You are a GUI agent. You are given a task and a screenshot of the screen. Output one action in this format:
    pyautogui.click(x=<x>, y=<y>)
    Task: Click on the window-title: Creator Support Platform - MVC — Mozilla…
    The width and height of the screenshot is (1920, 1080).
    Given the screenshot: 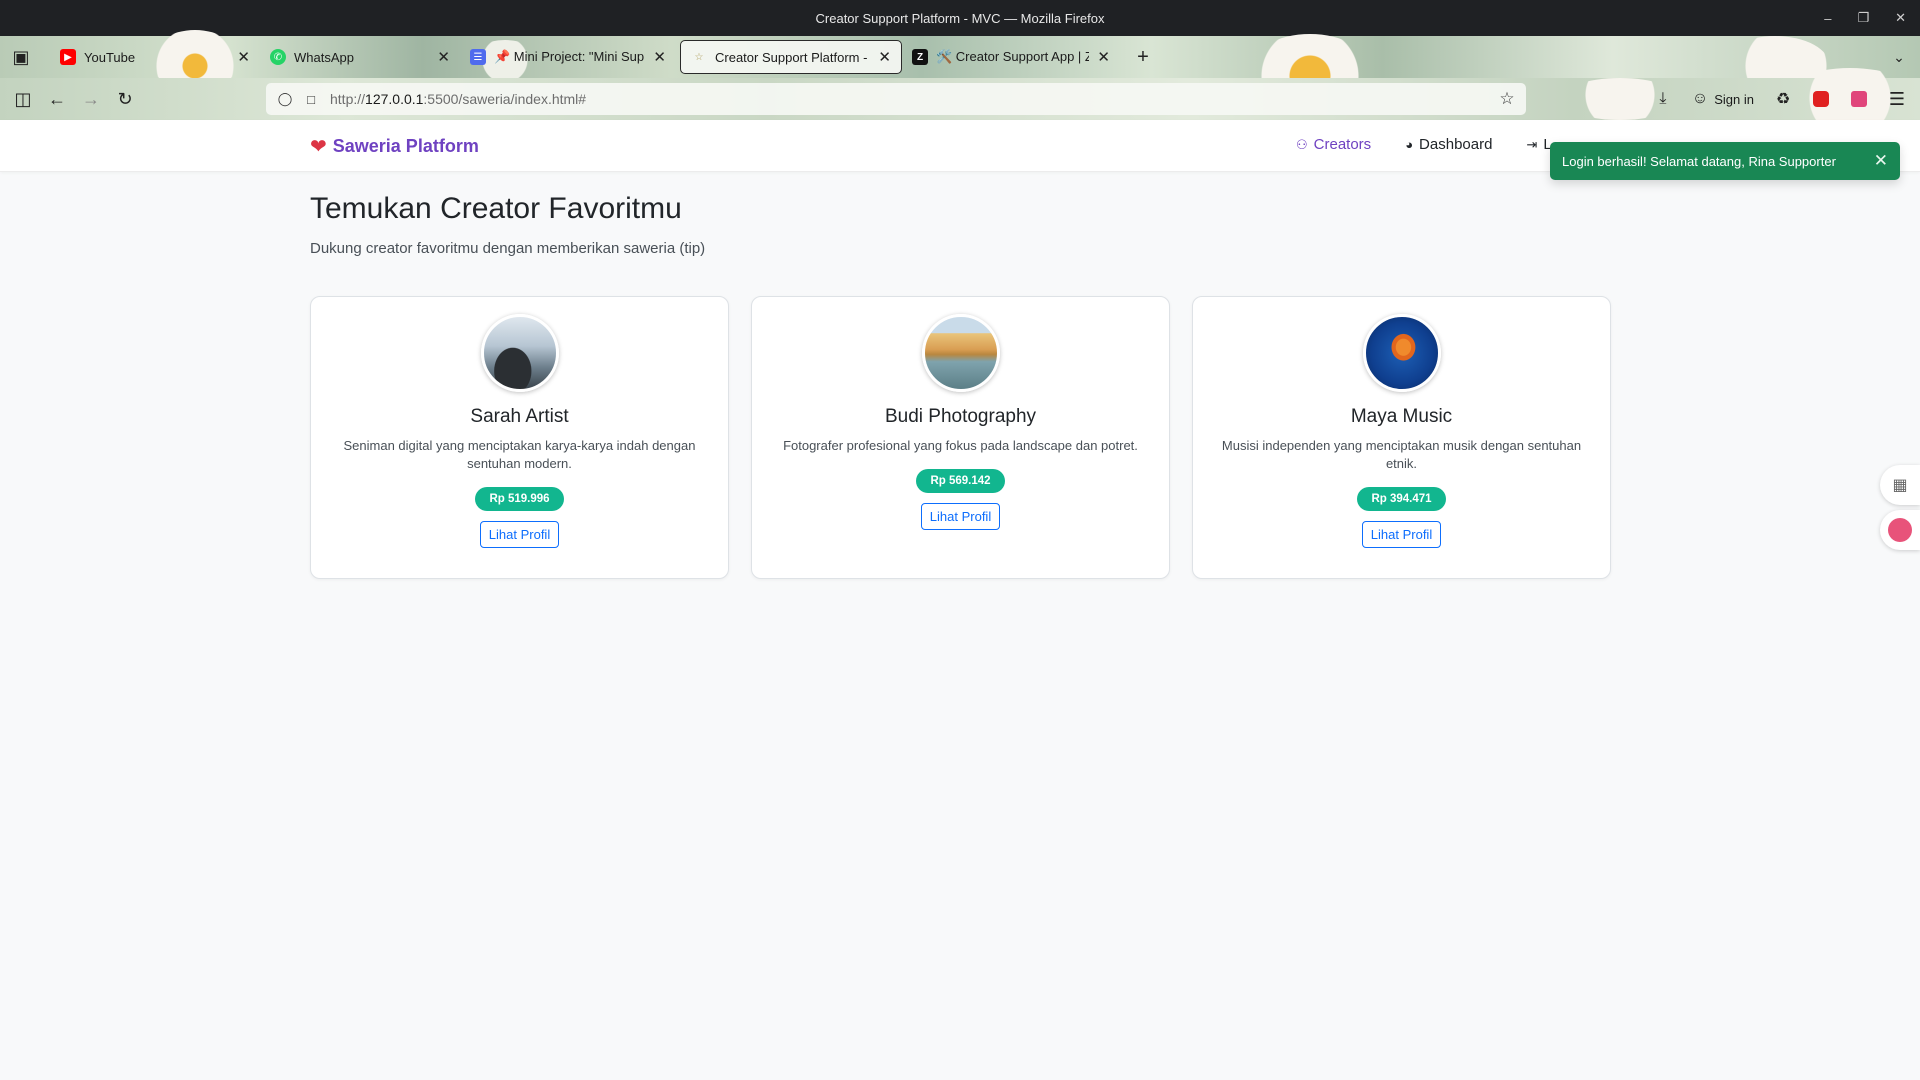 What is the action you would take?
    pyautogui.click(x=960, y=18)
    